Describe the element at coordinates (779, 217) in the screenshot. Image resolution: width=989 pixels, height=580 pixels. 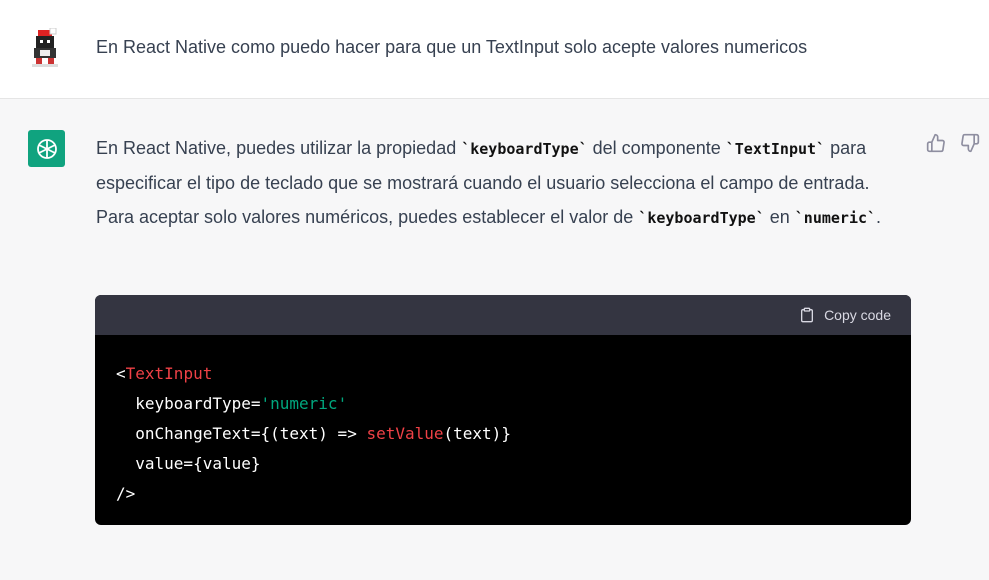
I see `answer-text-4: en` at that location.